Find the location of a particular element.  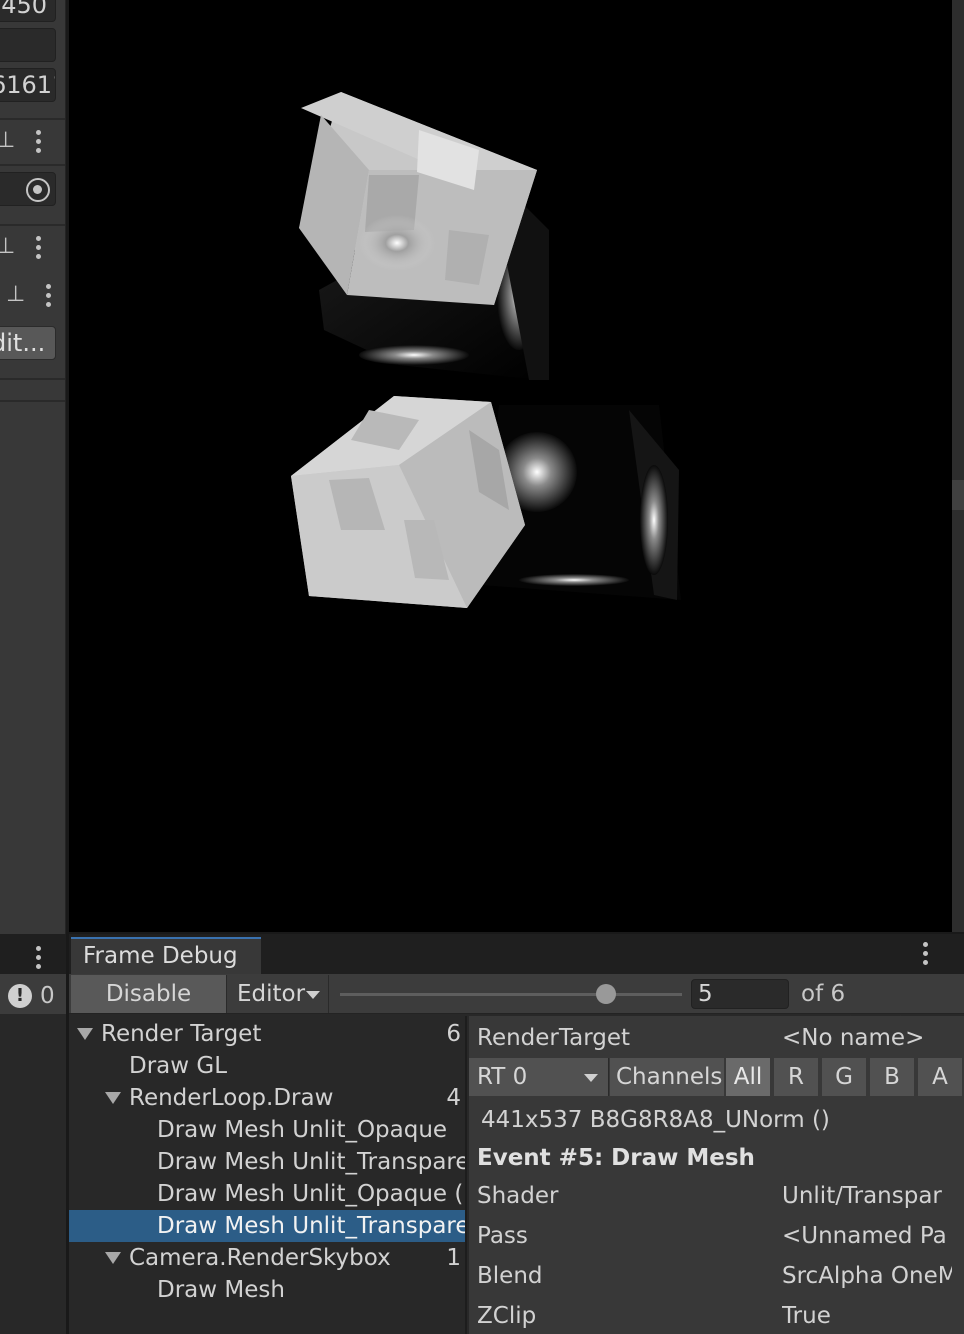

zclip-row: ZClip True is located at coordinates (654, 1316).